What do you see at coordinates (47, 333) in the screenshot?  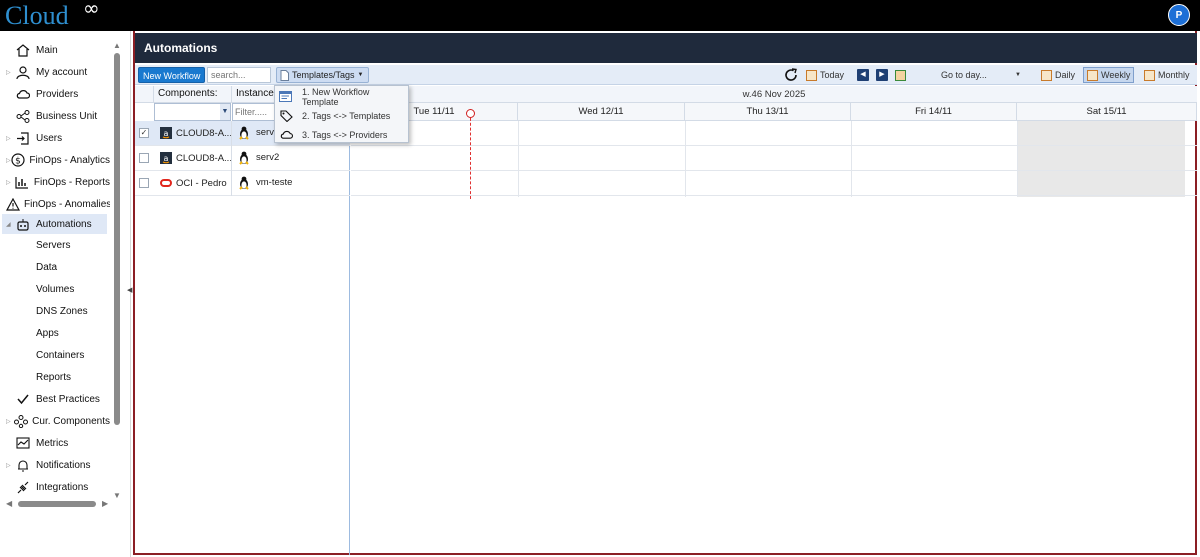 I see `sidebar-subitem-apps: Apps` at bounding box center [47, 333].